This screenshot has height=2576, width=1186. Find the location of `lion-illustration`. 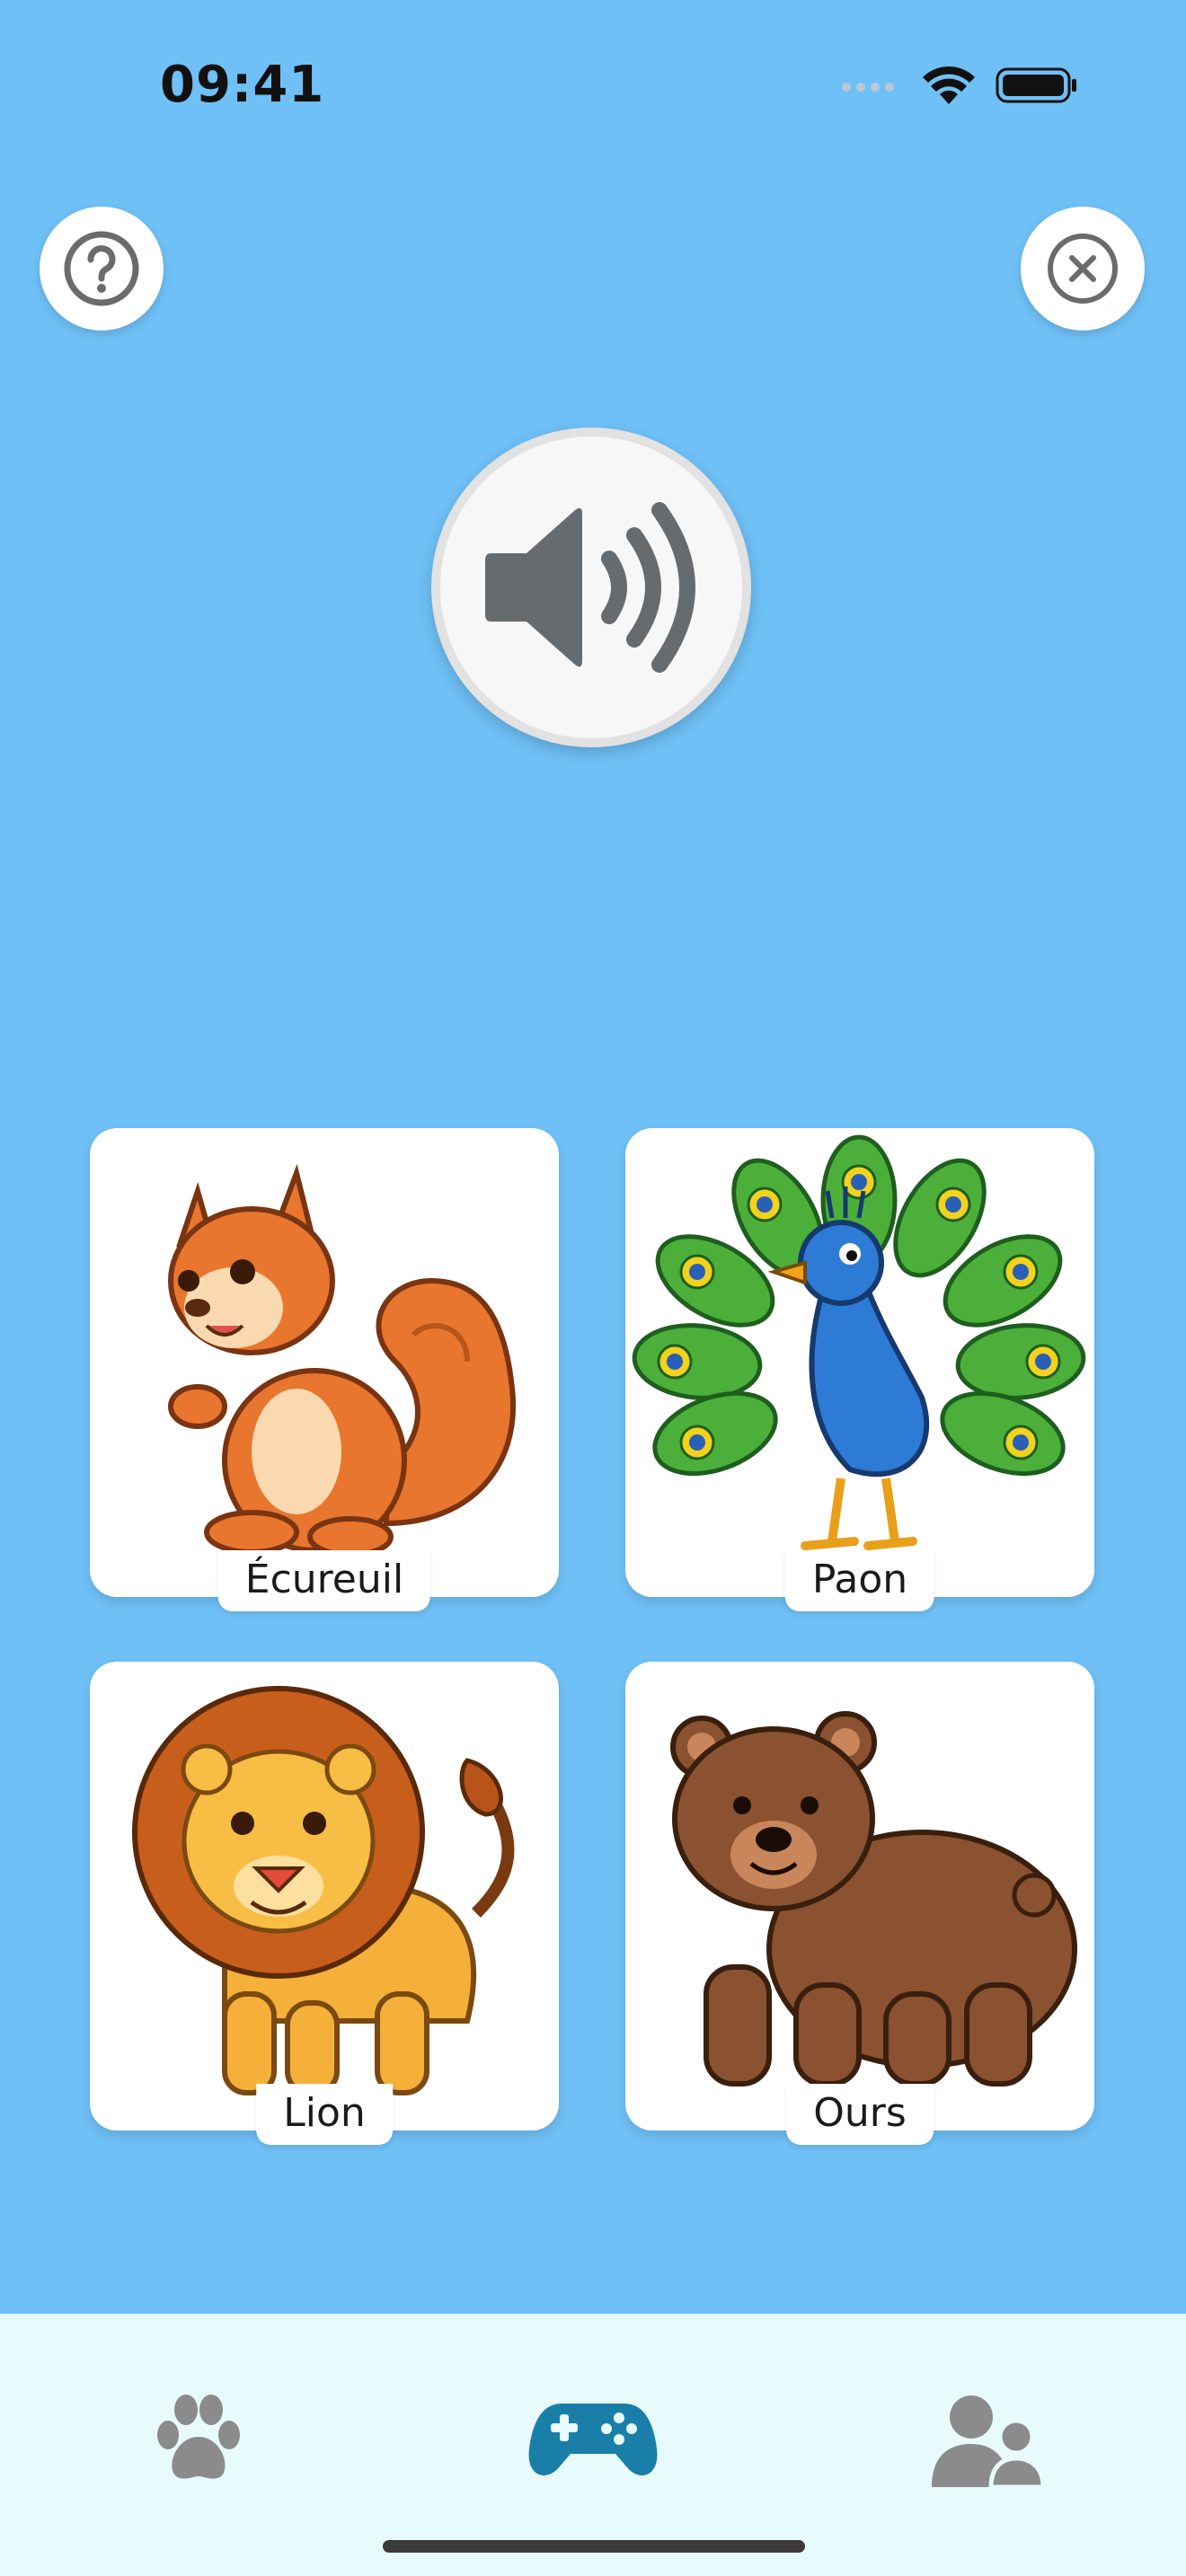

lion-illustration is located at coordinates (323, 1891).